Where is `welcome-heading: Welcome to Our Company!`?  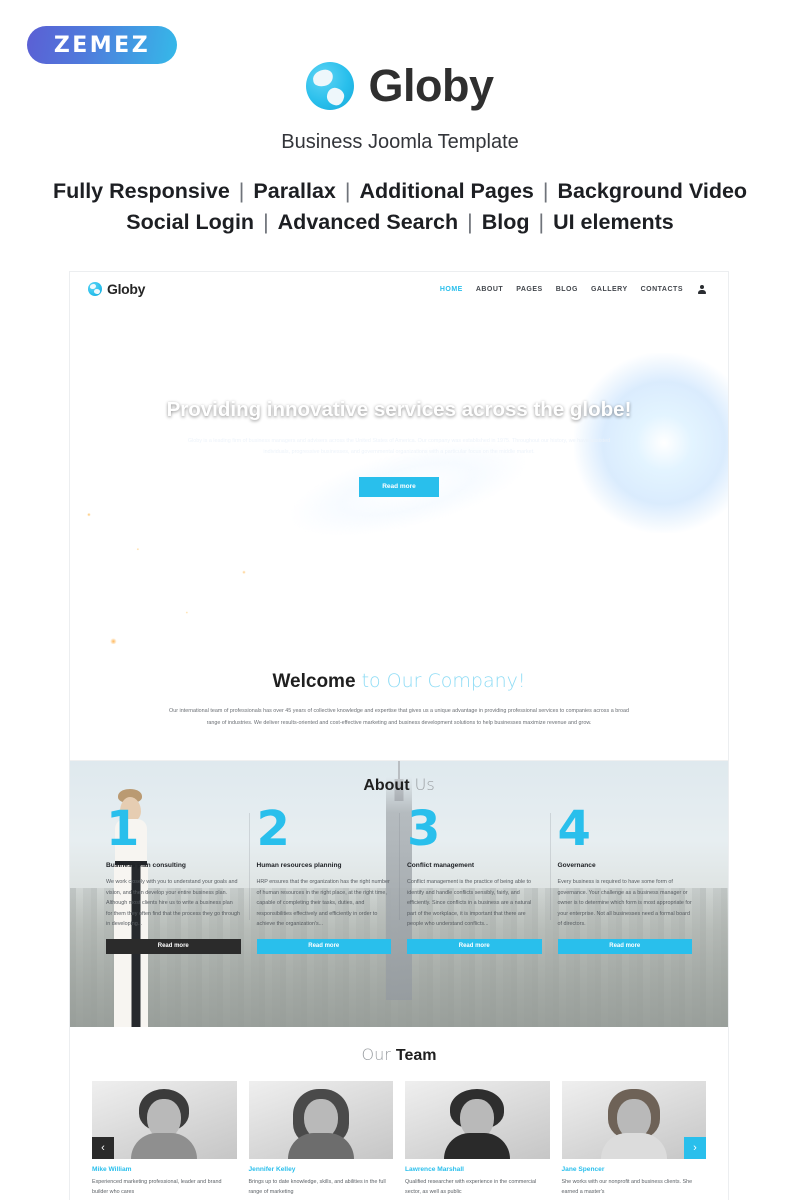
welcome-heading: Welcome to Our Company! is located at coordinates (399, 681).